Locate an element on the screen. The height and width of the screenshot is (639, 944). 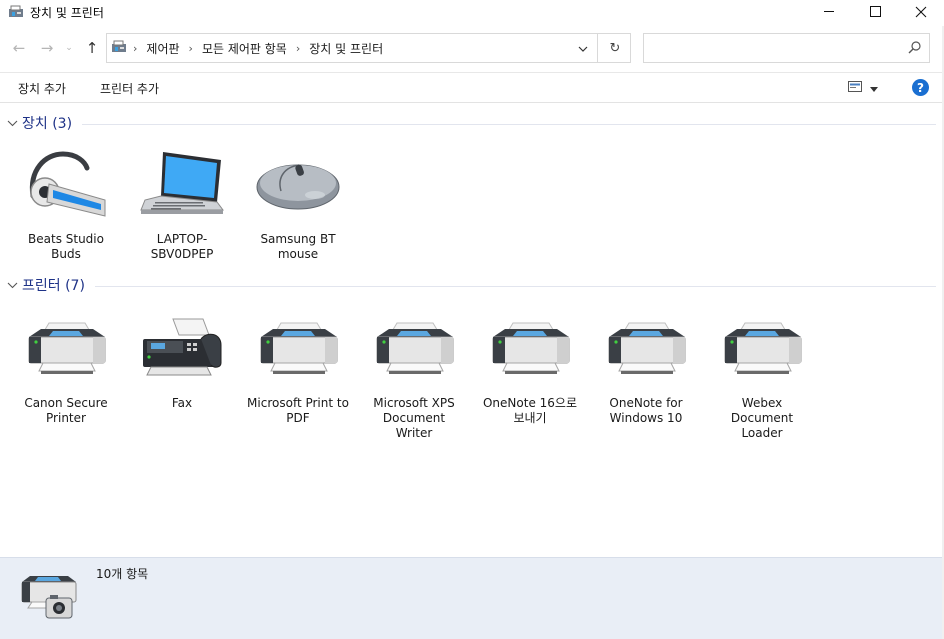
up-button: ↑ is located at coordinates (92, 48).